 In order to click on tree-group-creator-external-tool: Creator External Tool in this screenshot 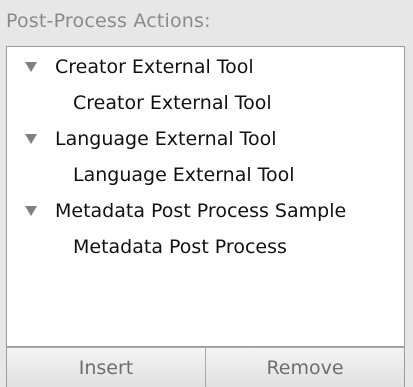, I will do `click(205, 67)`.